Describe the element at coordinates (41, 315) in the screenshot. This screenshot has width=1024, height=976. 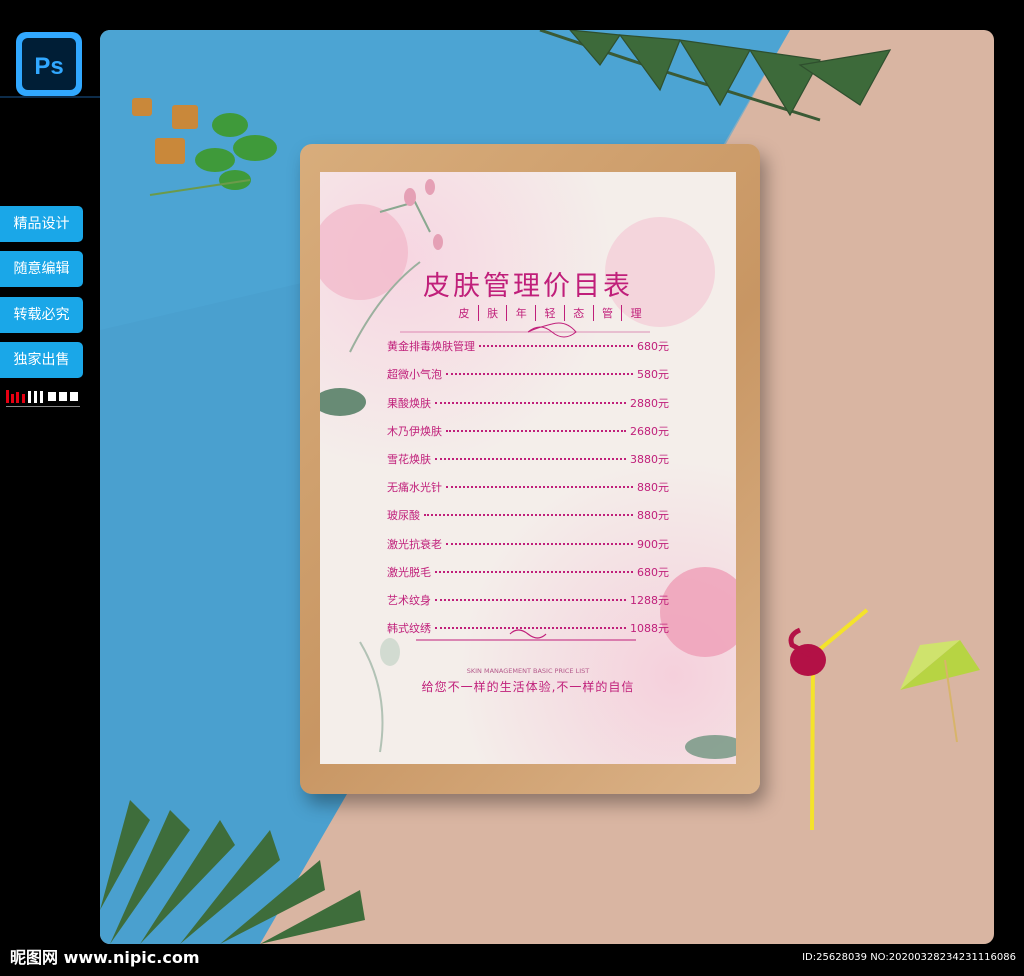
I see `sidebar-item-copyright: 转载必究` at that location.